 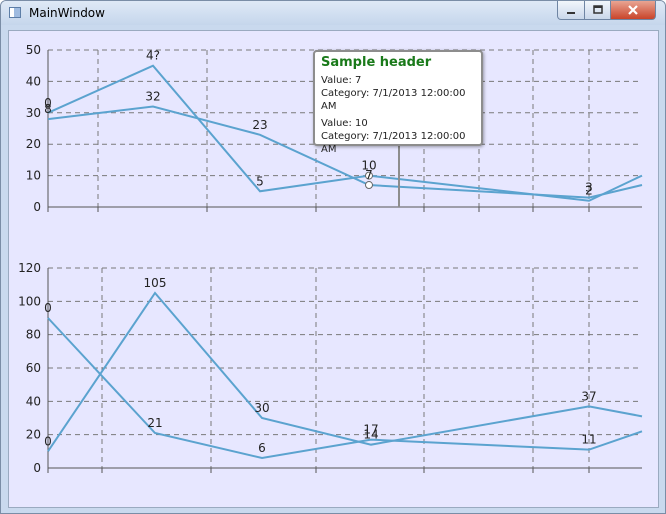 I want to click on y-tick-label: 10, so click(x=33, y=176).